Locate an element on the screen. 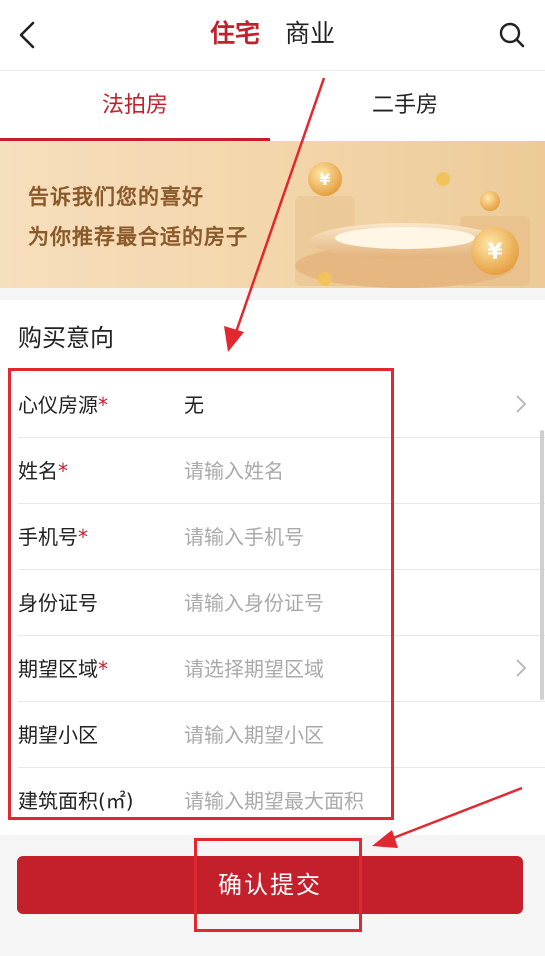 The height and width of the screenshot is (956, 545). favorite-listing-value: 无 is located at coordinates (194, 405).